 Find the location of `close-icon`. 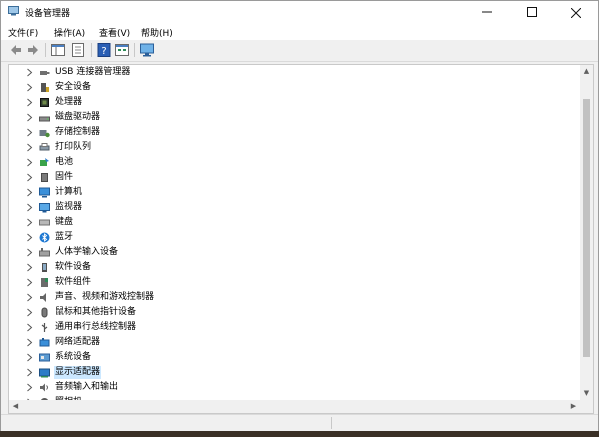

close-icon is located at coordinates (576, 12).